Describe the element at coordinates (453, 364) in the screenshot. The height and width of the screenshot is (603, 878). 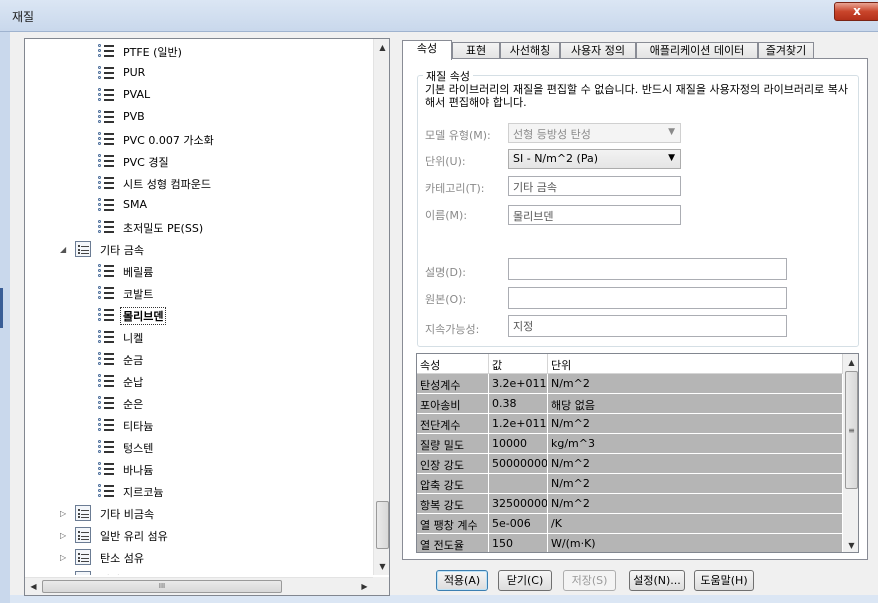
I see `column-header: 속성` at that location.